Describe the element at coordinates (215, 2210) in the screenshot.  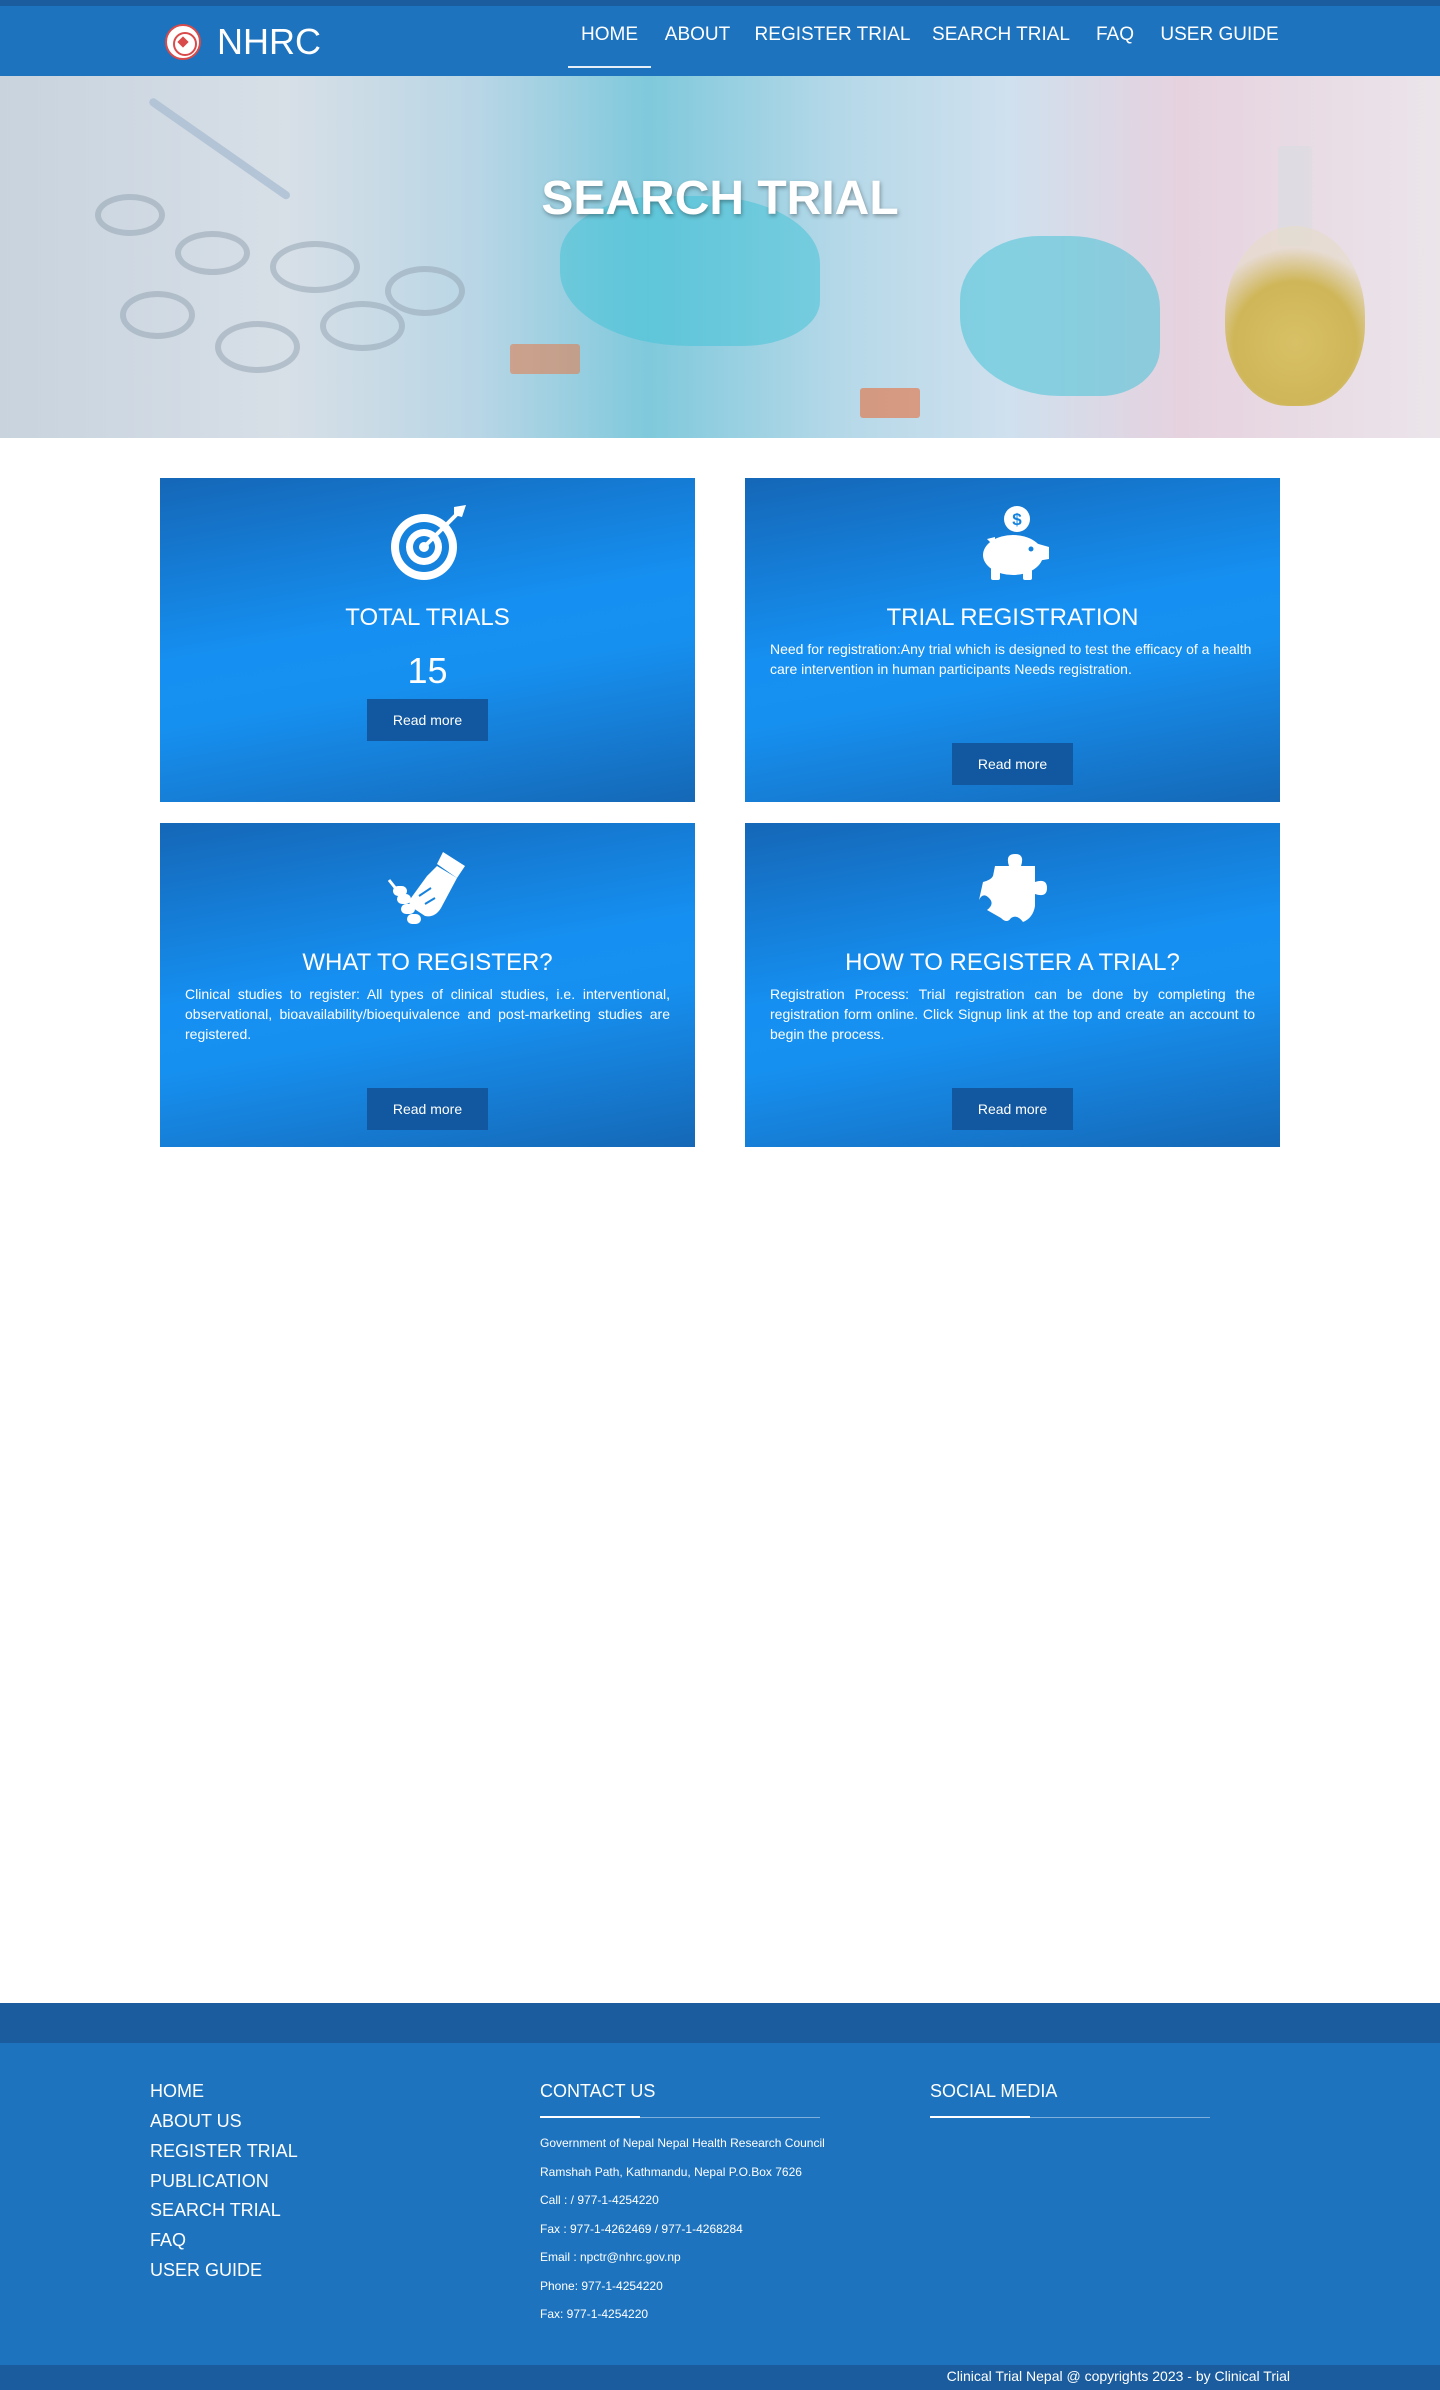
I see `footer-link-search-trial: SEARCH TRIAL` at that location.